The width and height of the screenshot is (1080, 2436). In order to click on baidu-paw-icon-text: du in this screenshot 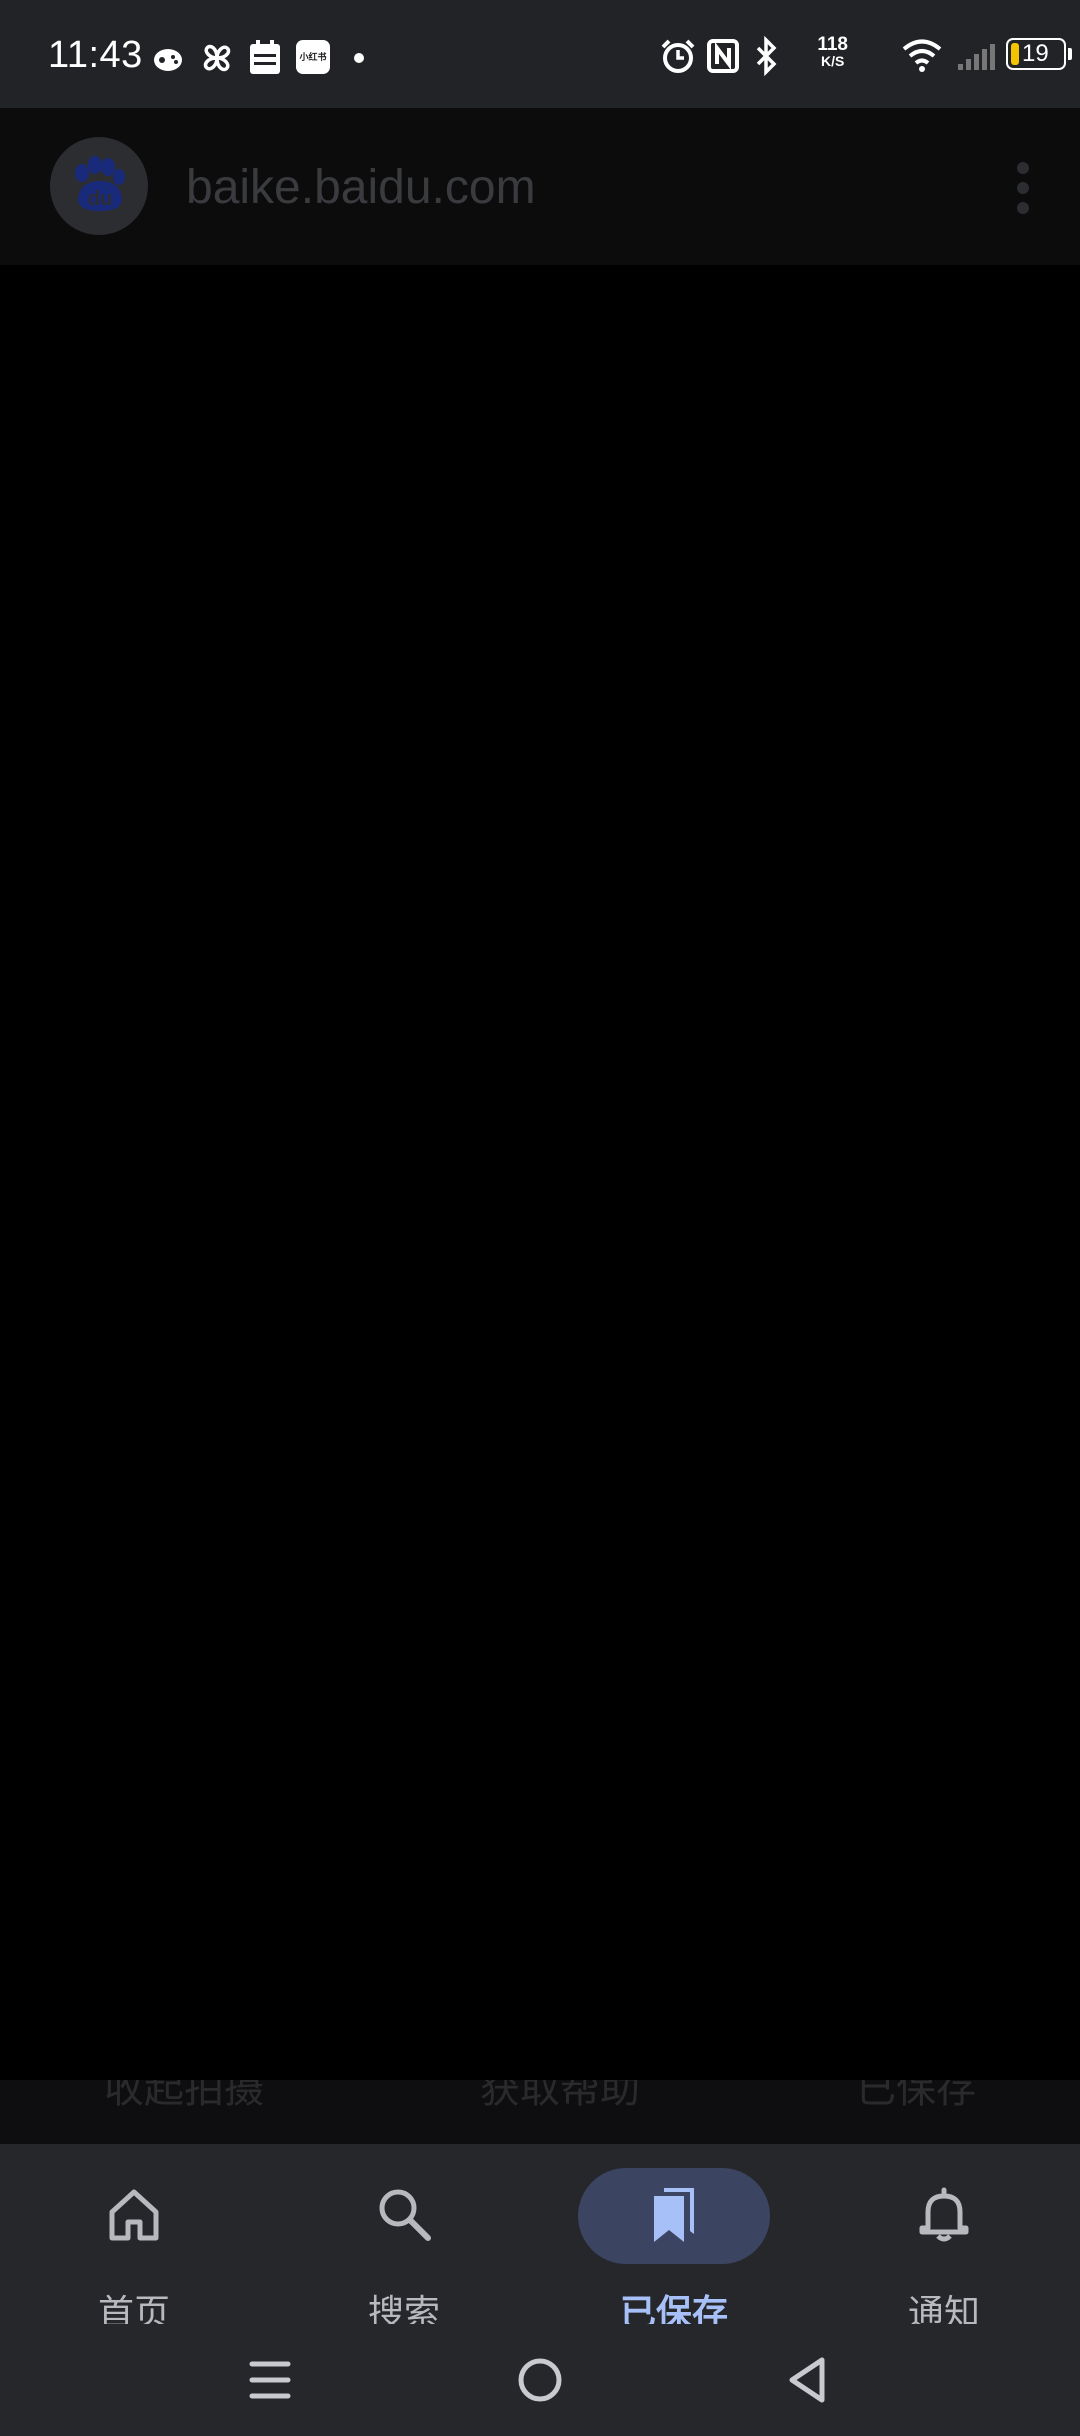, I will do `click(100, 199)`.